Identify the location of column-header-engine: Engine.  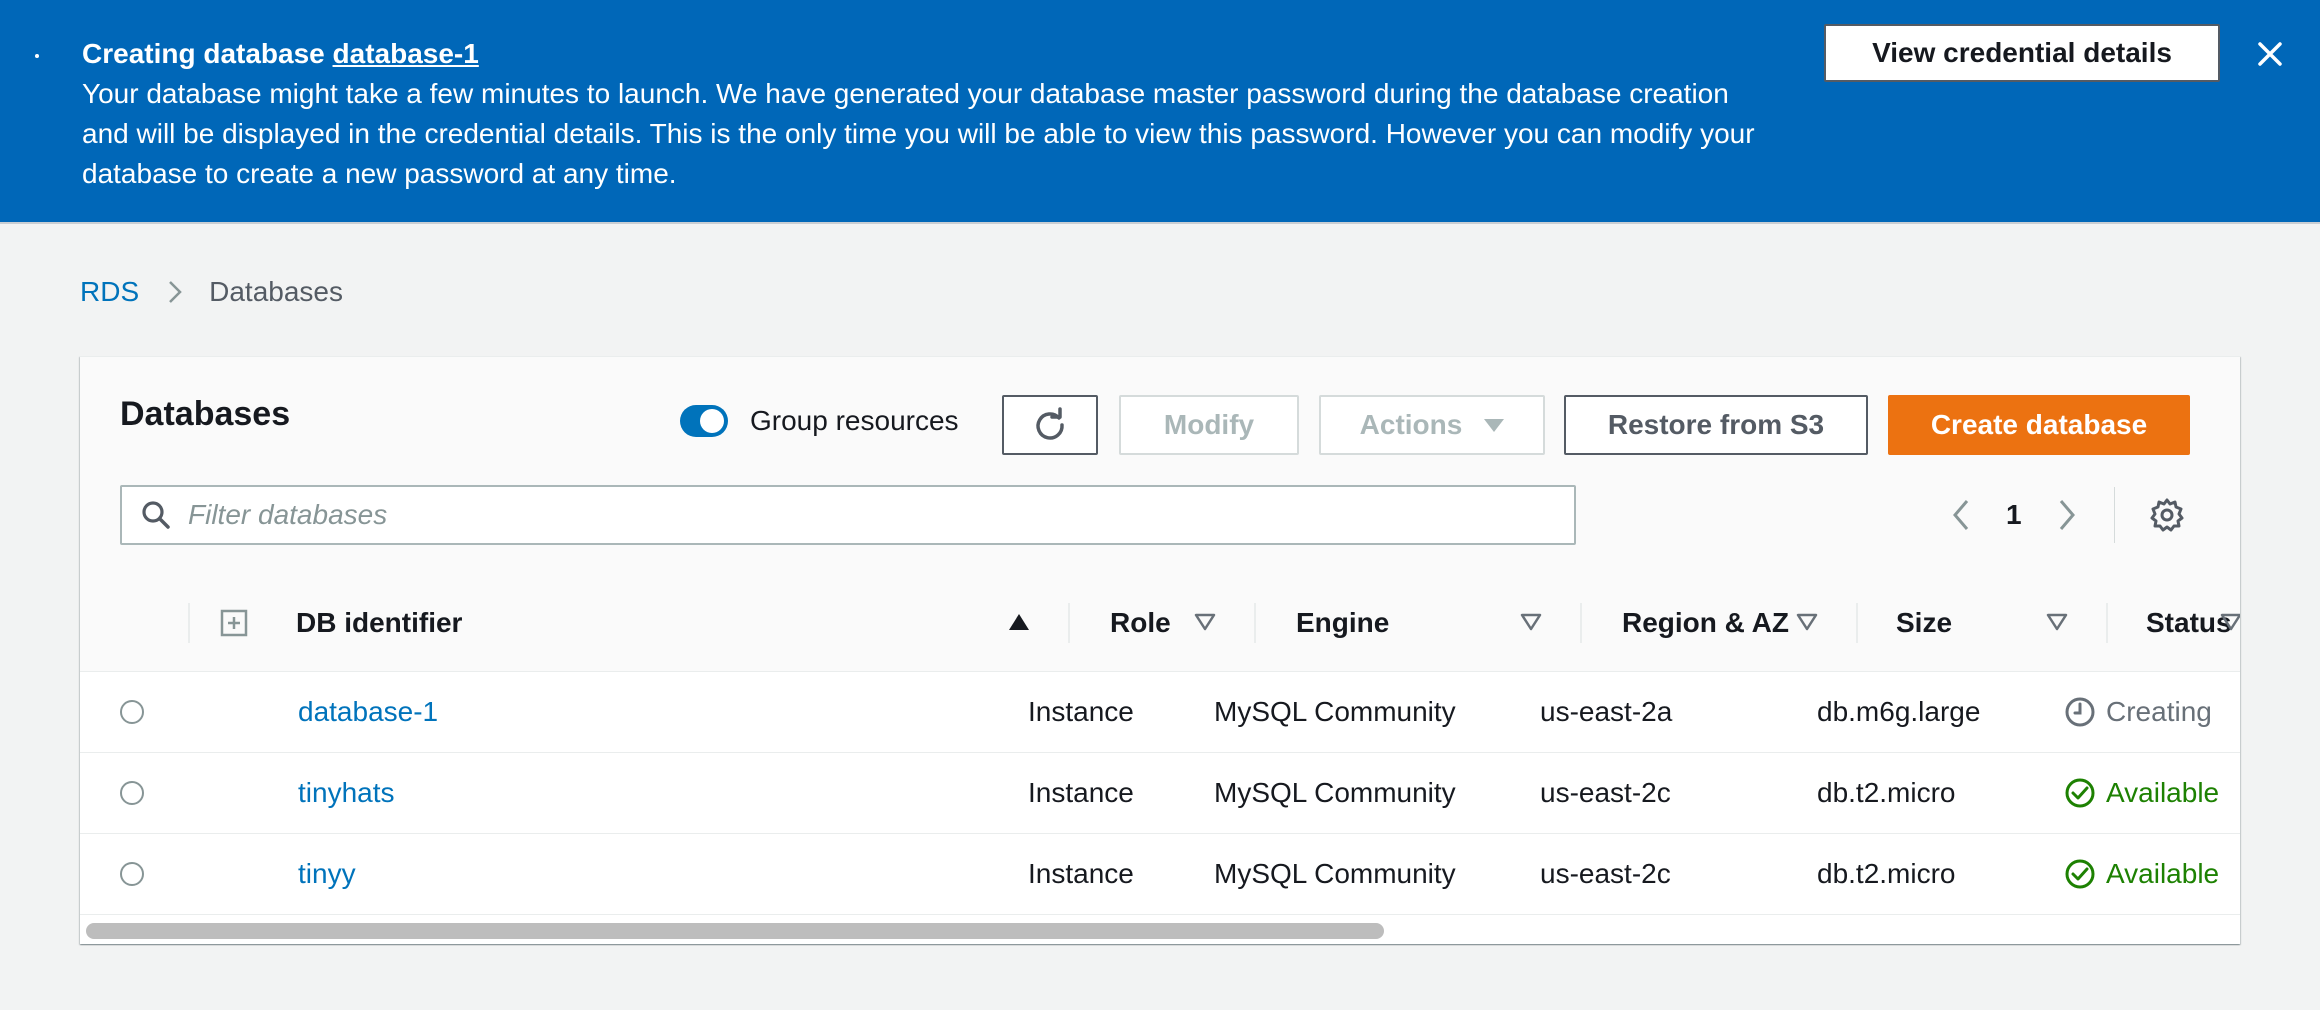
(1417, 623).